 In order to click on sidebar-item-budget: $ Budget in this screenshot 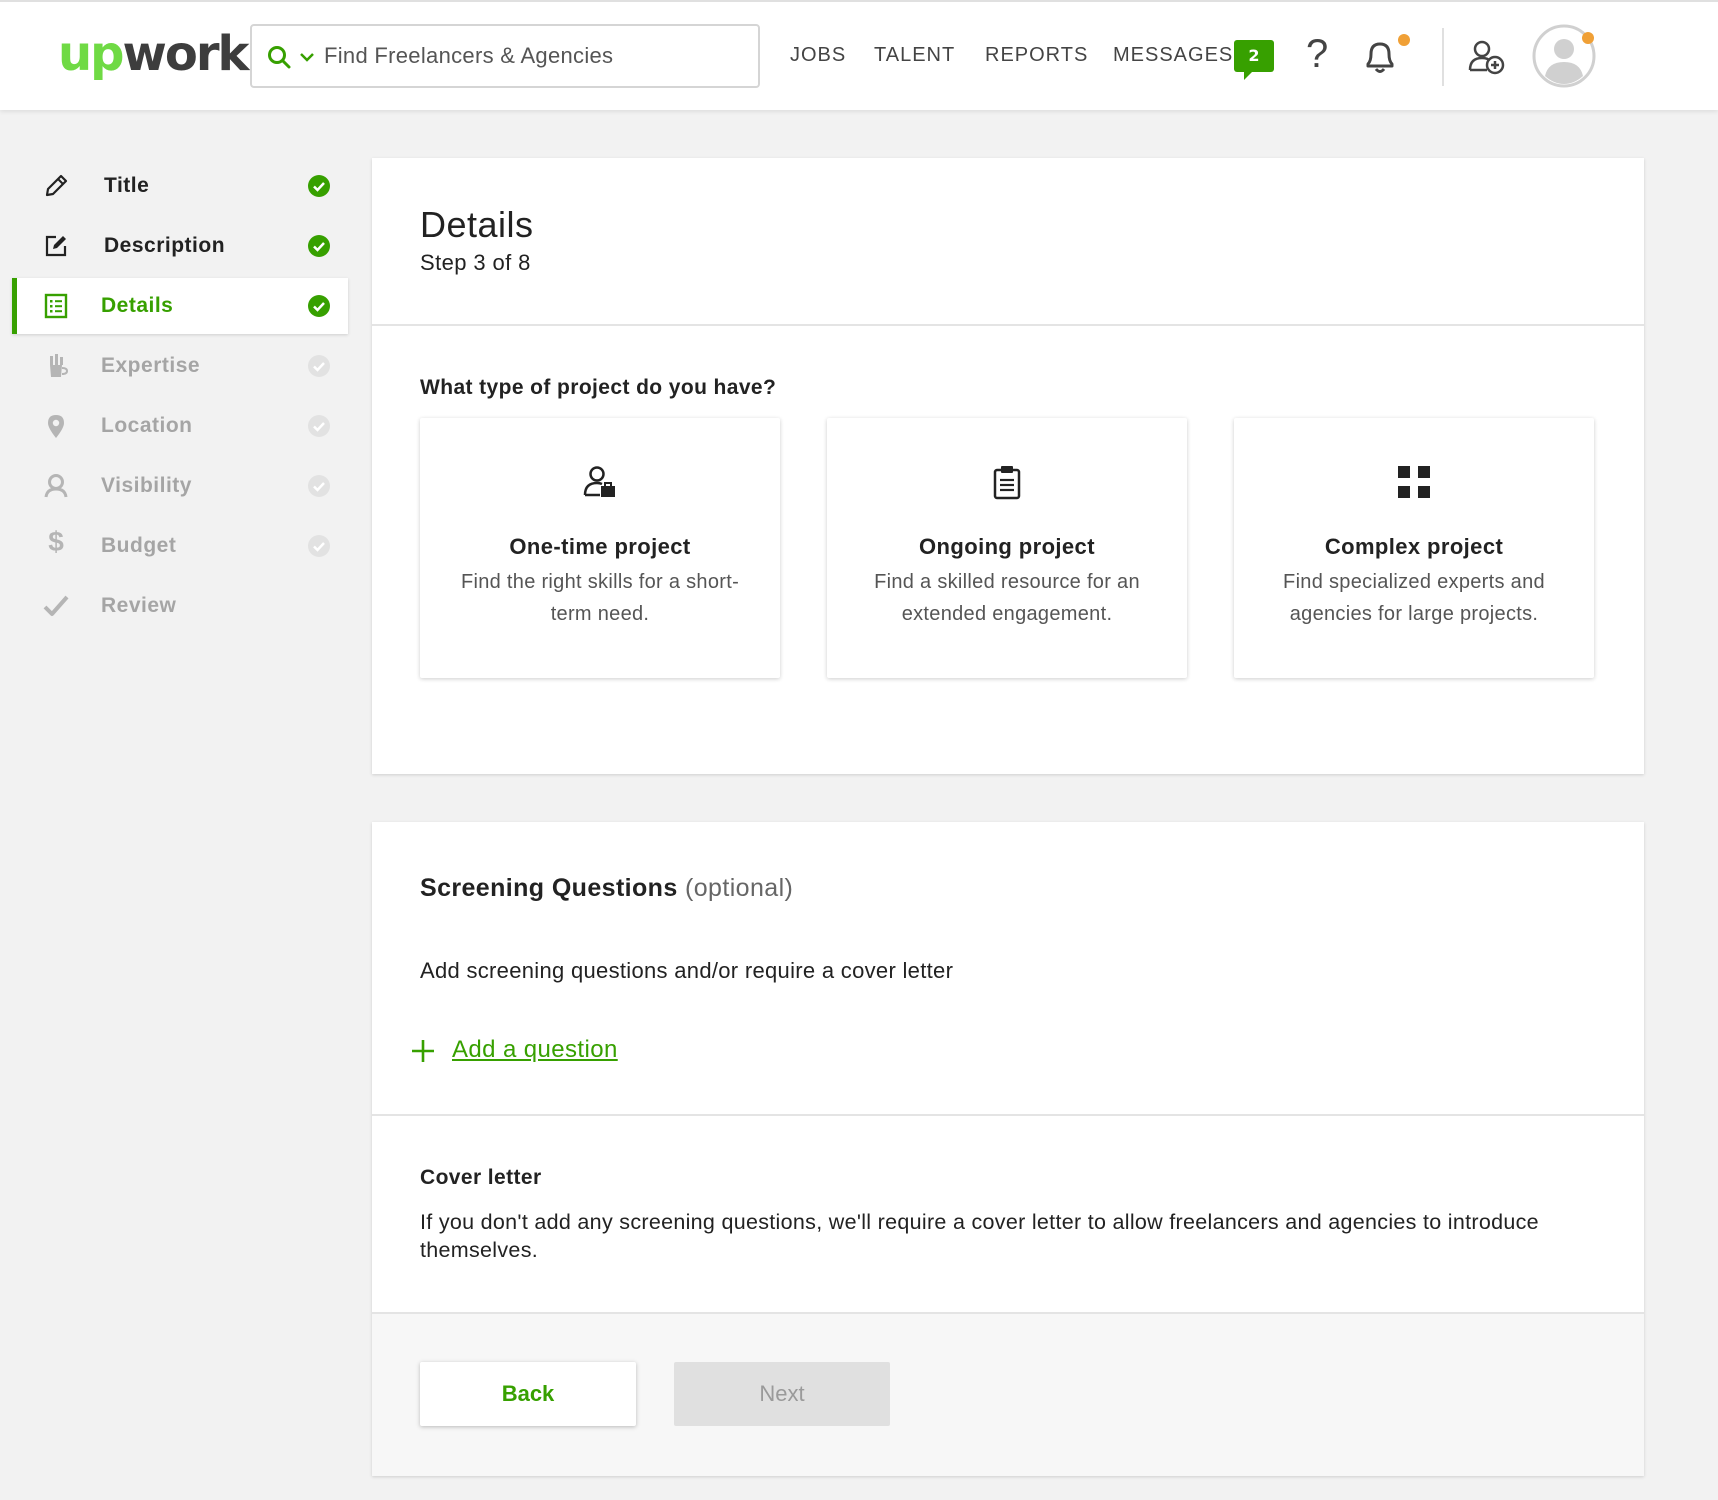, I will do `click(180, 546)`.